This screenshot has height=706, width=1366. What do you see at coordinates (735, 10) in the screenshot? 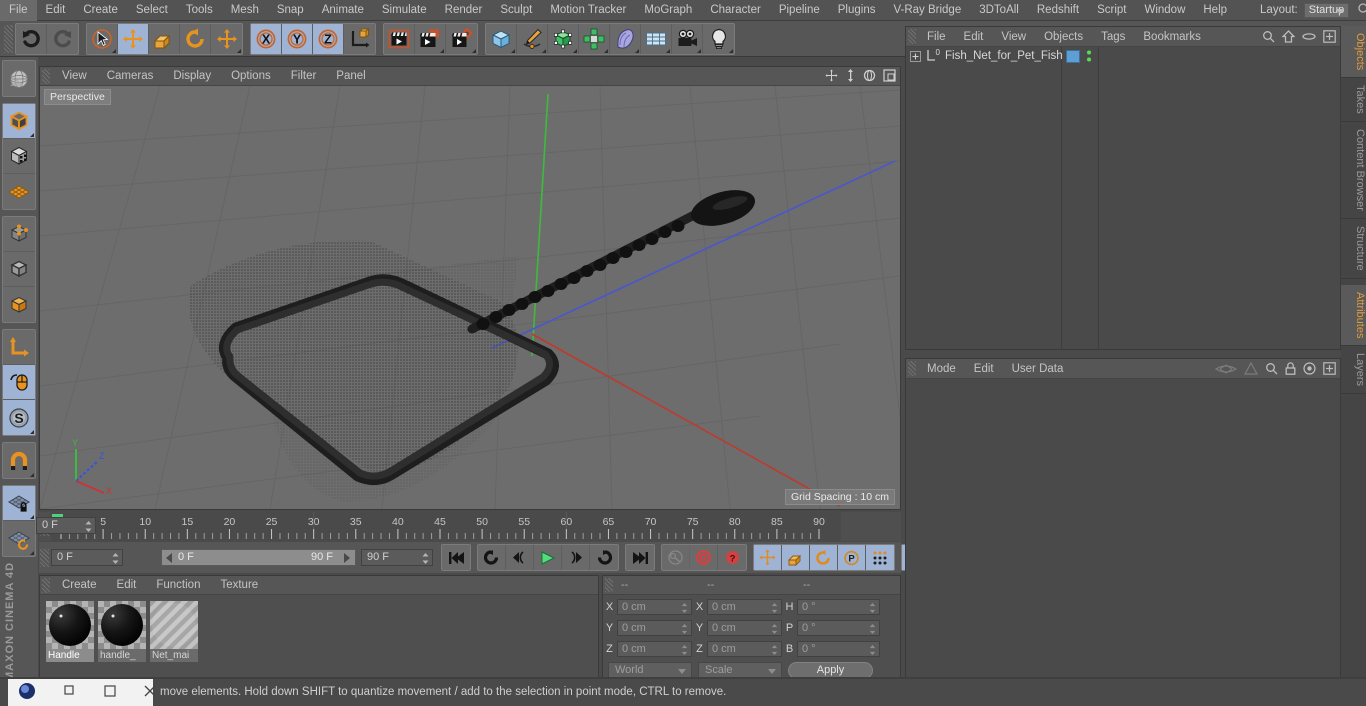
I see `menu-item-character: Character` at bounding box center [735, 10].